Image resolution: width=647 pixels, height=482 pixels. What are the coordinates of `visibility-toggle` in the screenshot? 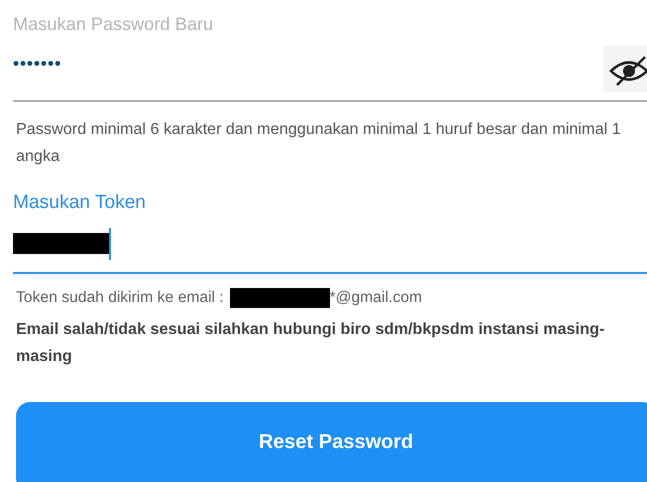 It's located at (625, 69).